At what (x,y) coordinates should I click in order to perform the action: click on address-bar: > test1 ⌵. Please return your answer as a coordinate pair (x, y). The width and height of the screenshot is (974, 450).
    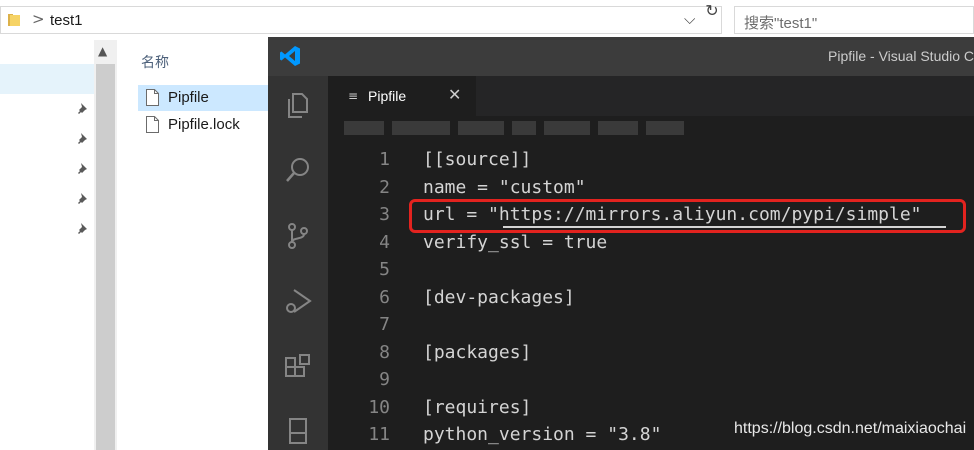
    Looking at the image, I should click on (361, 20).